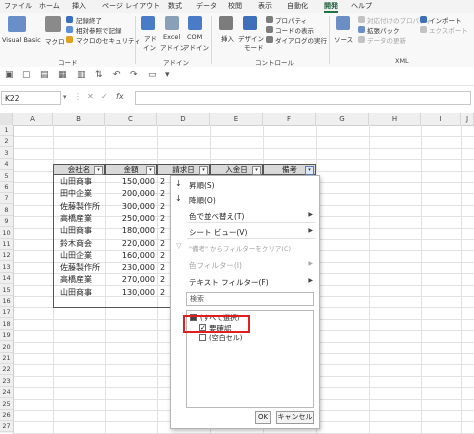  I want to click on chart-icon: ▤, so click(44, 75).